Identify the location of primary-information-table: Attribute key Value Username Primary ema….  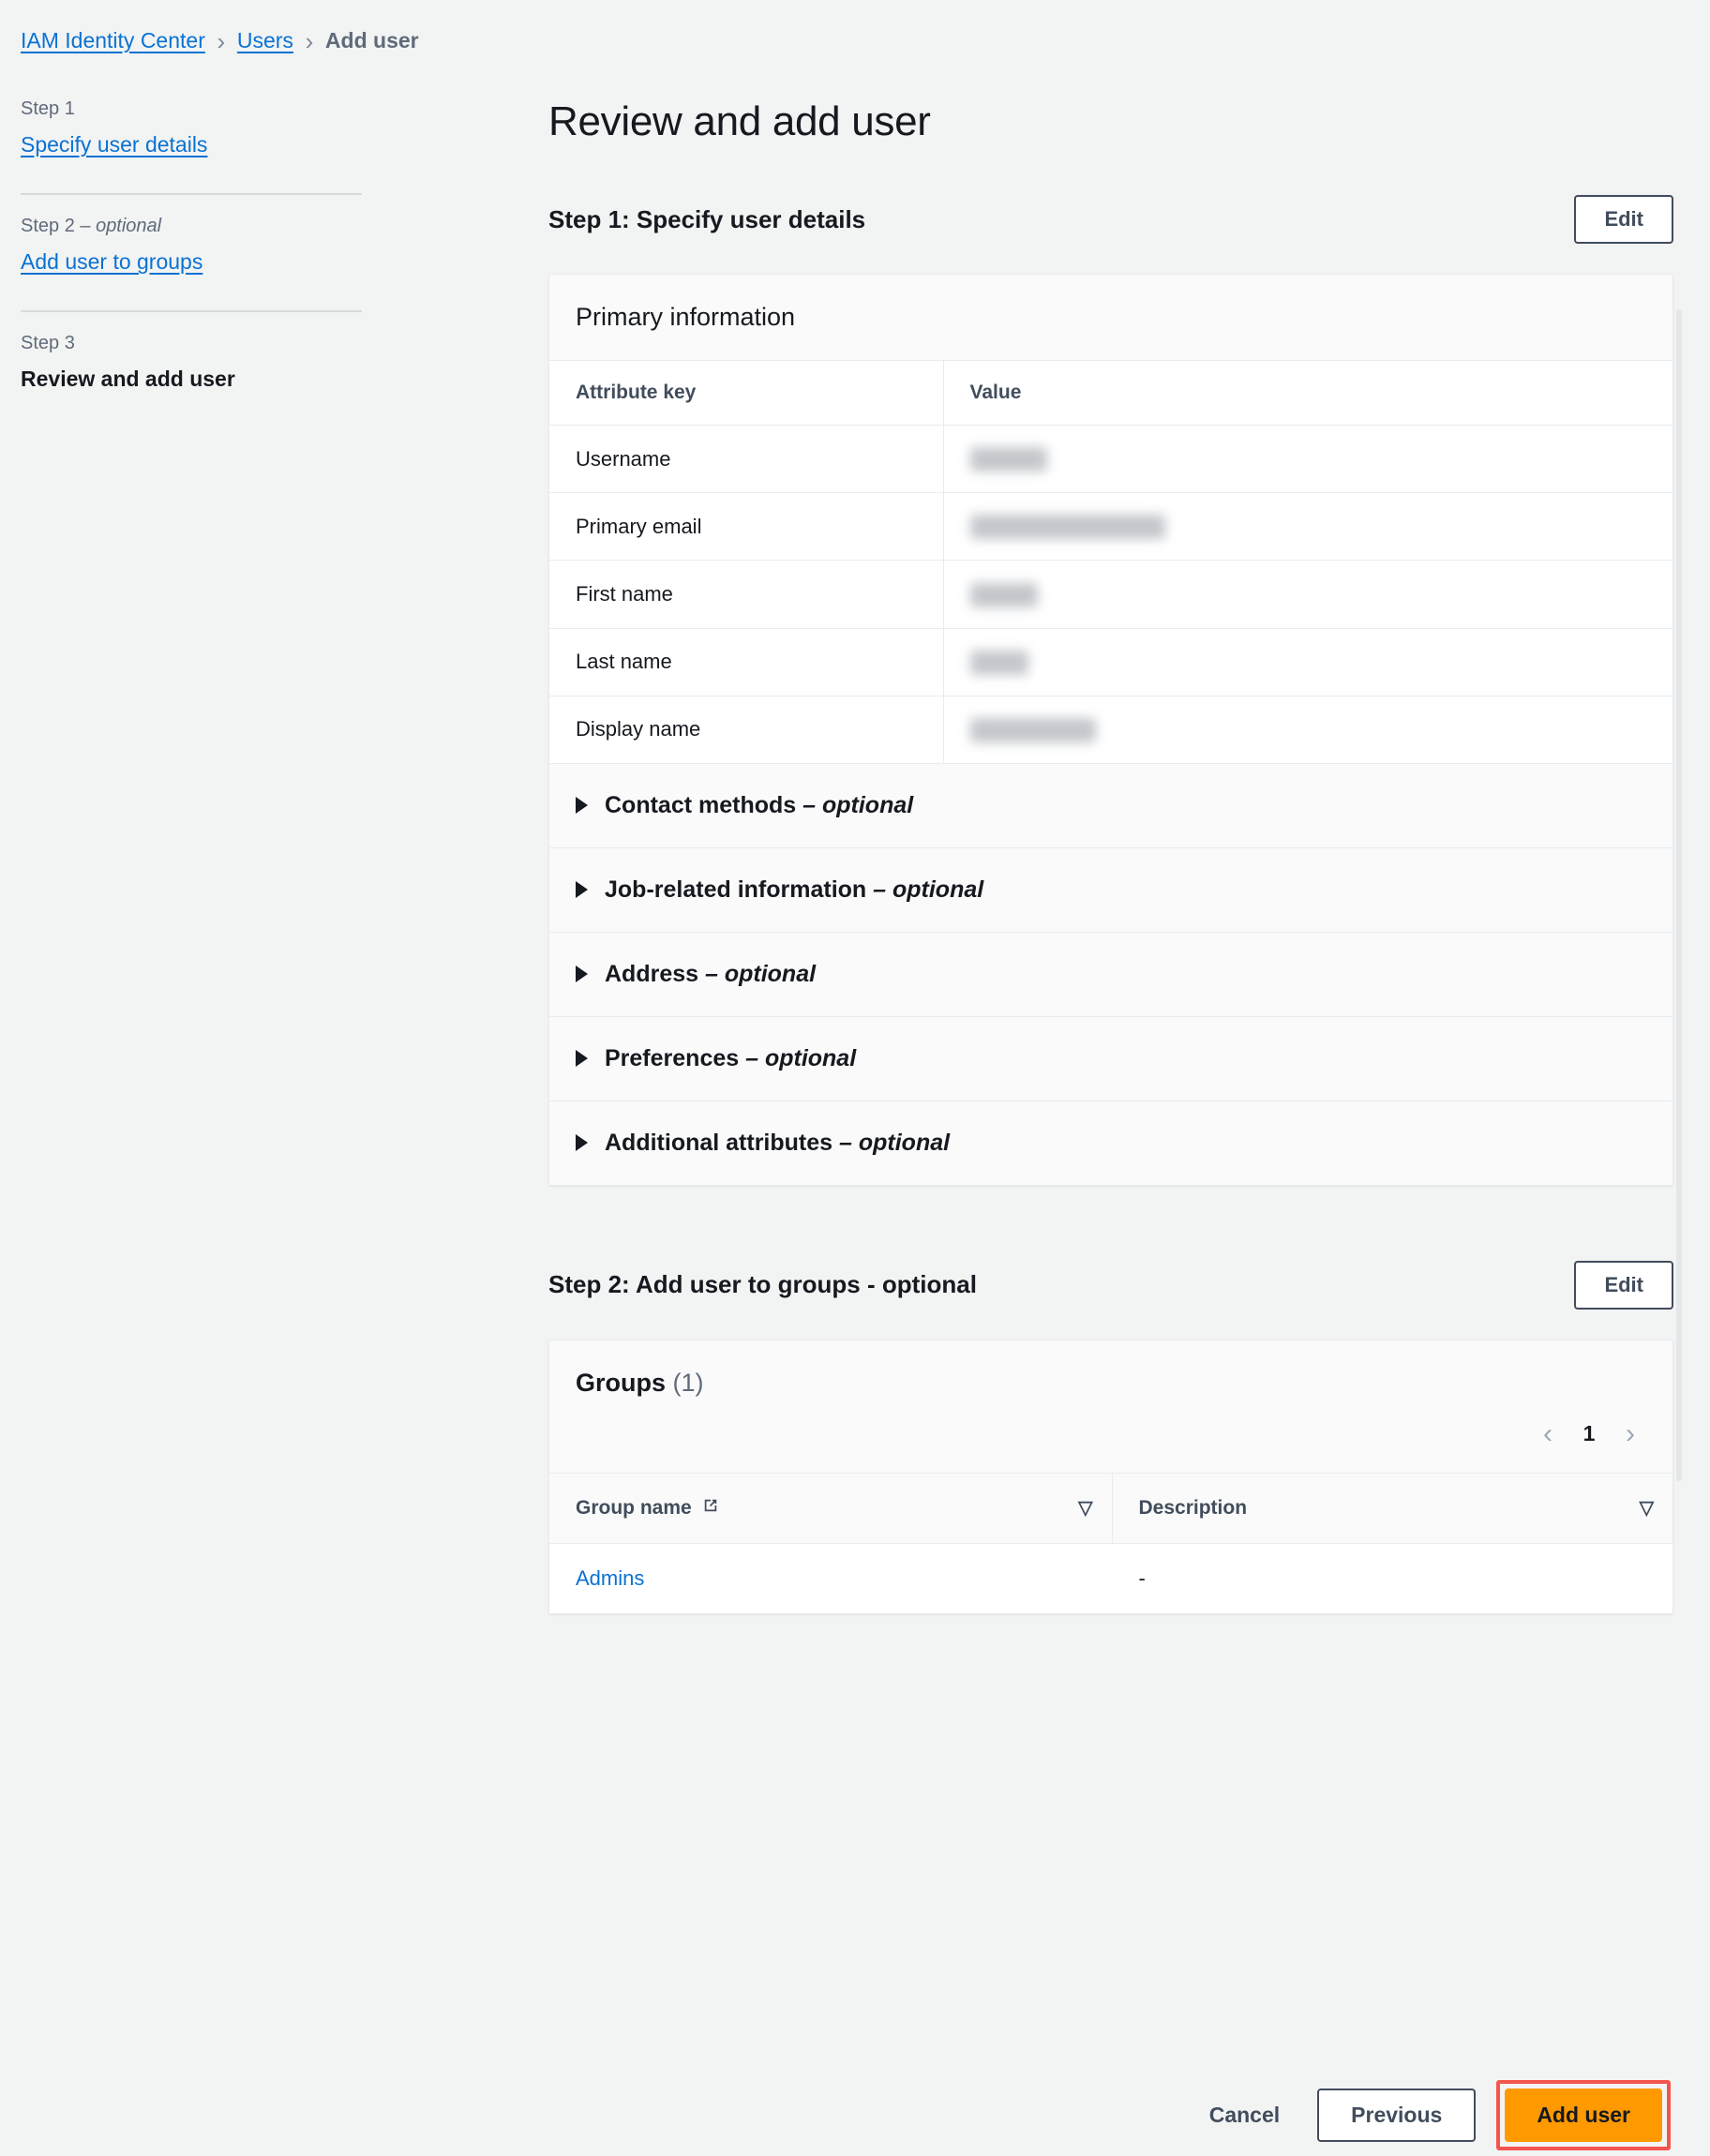
(1110, 562).